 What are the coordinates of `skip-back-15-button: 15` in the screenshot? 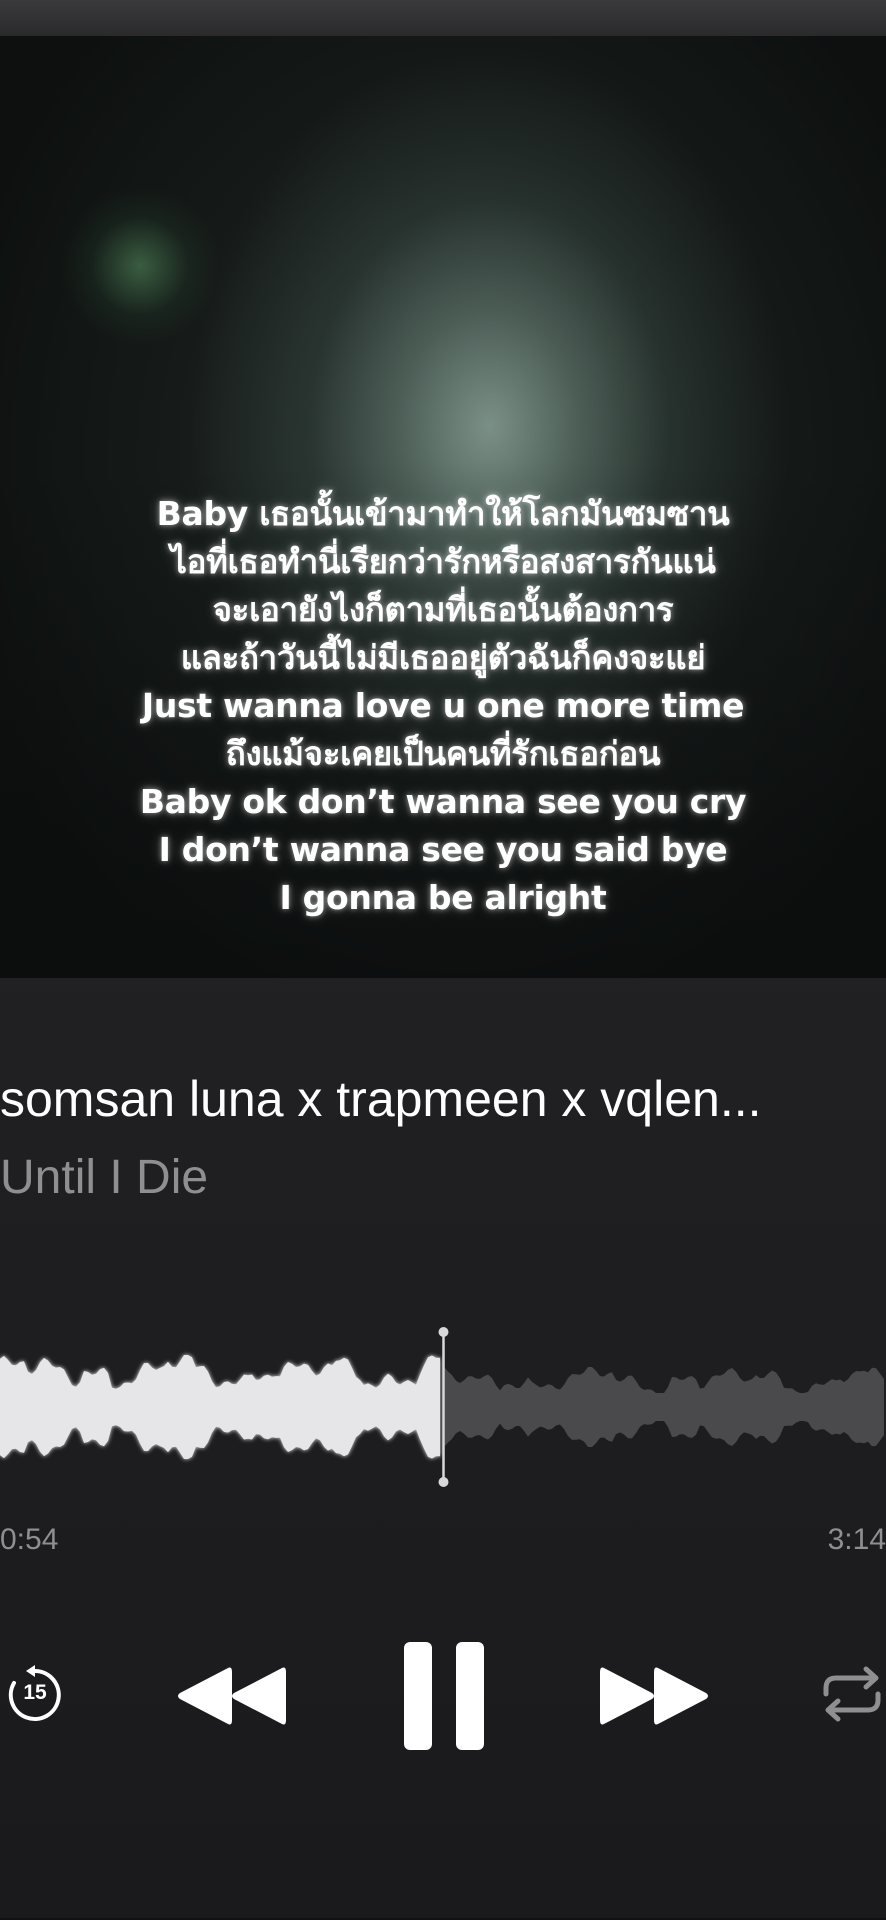 It's located at (35, 1695).